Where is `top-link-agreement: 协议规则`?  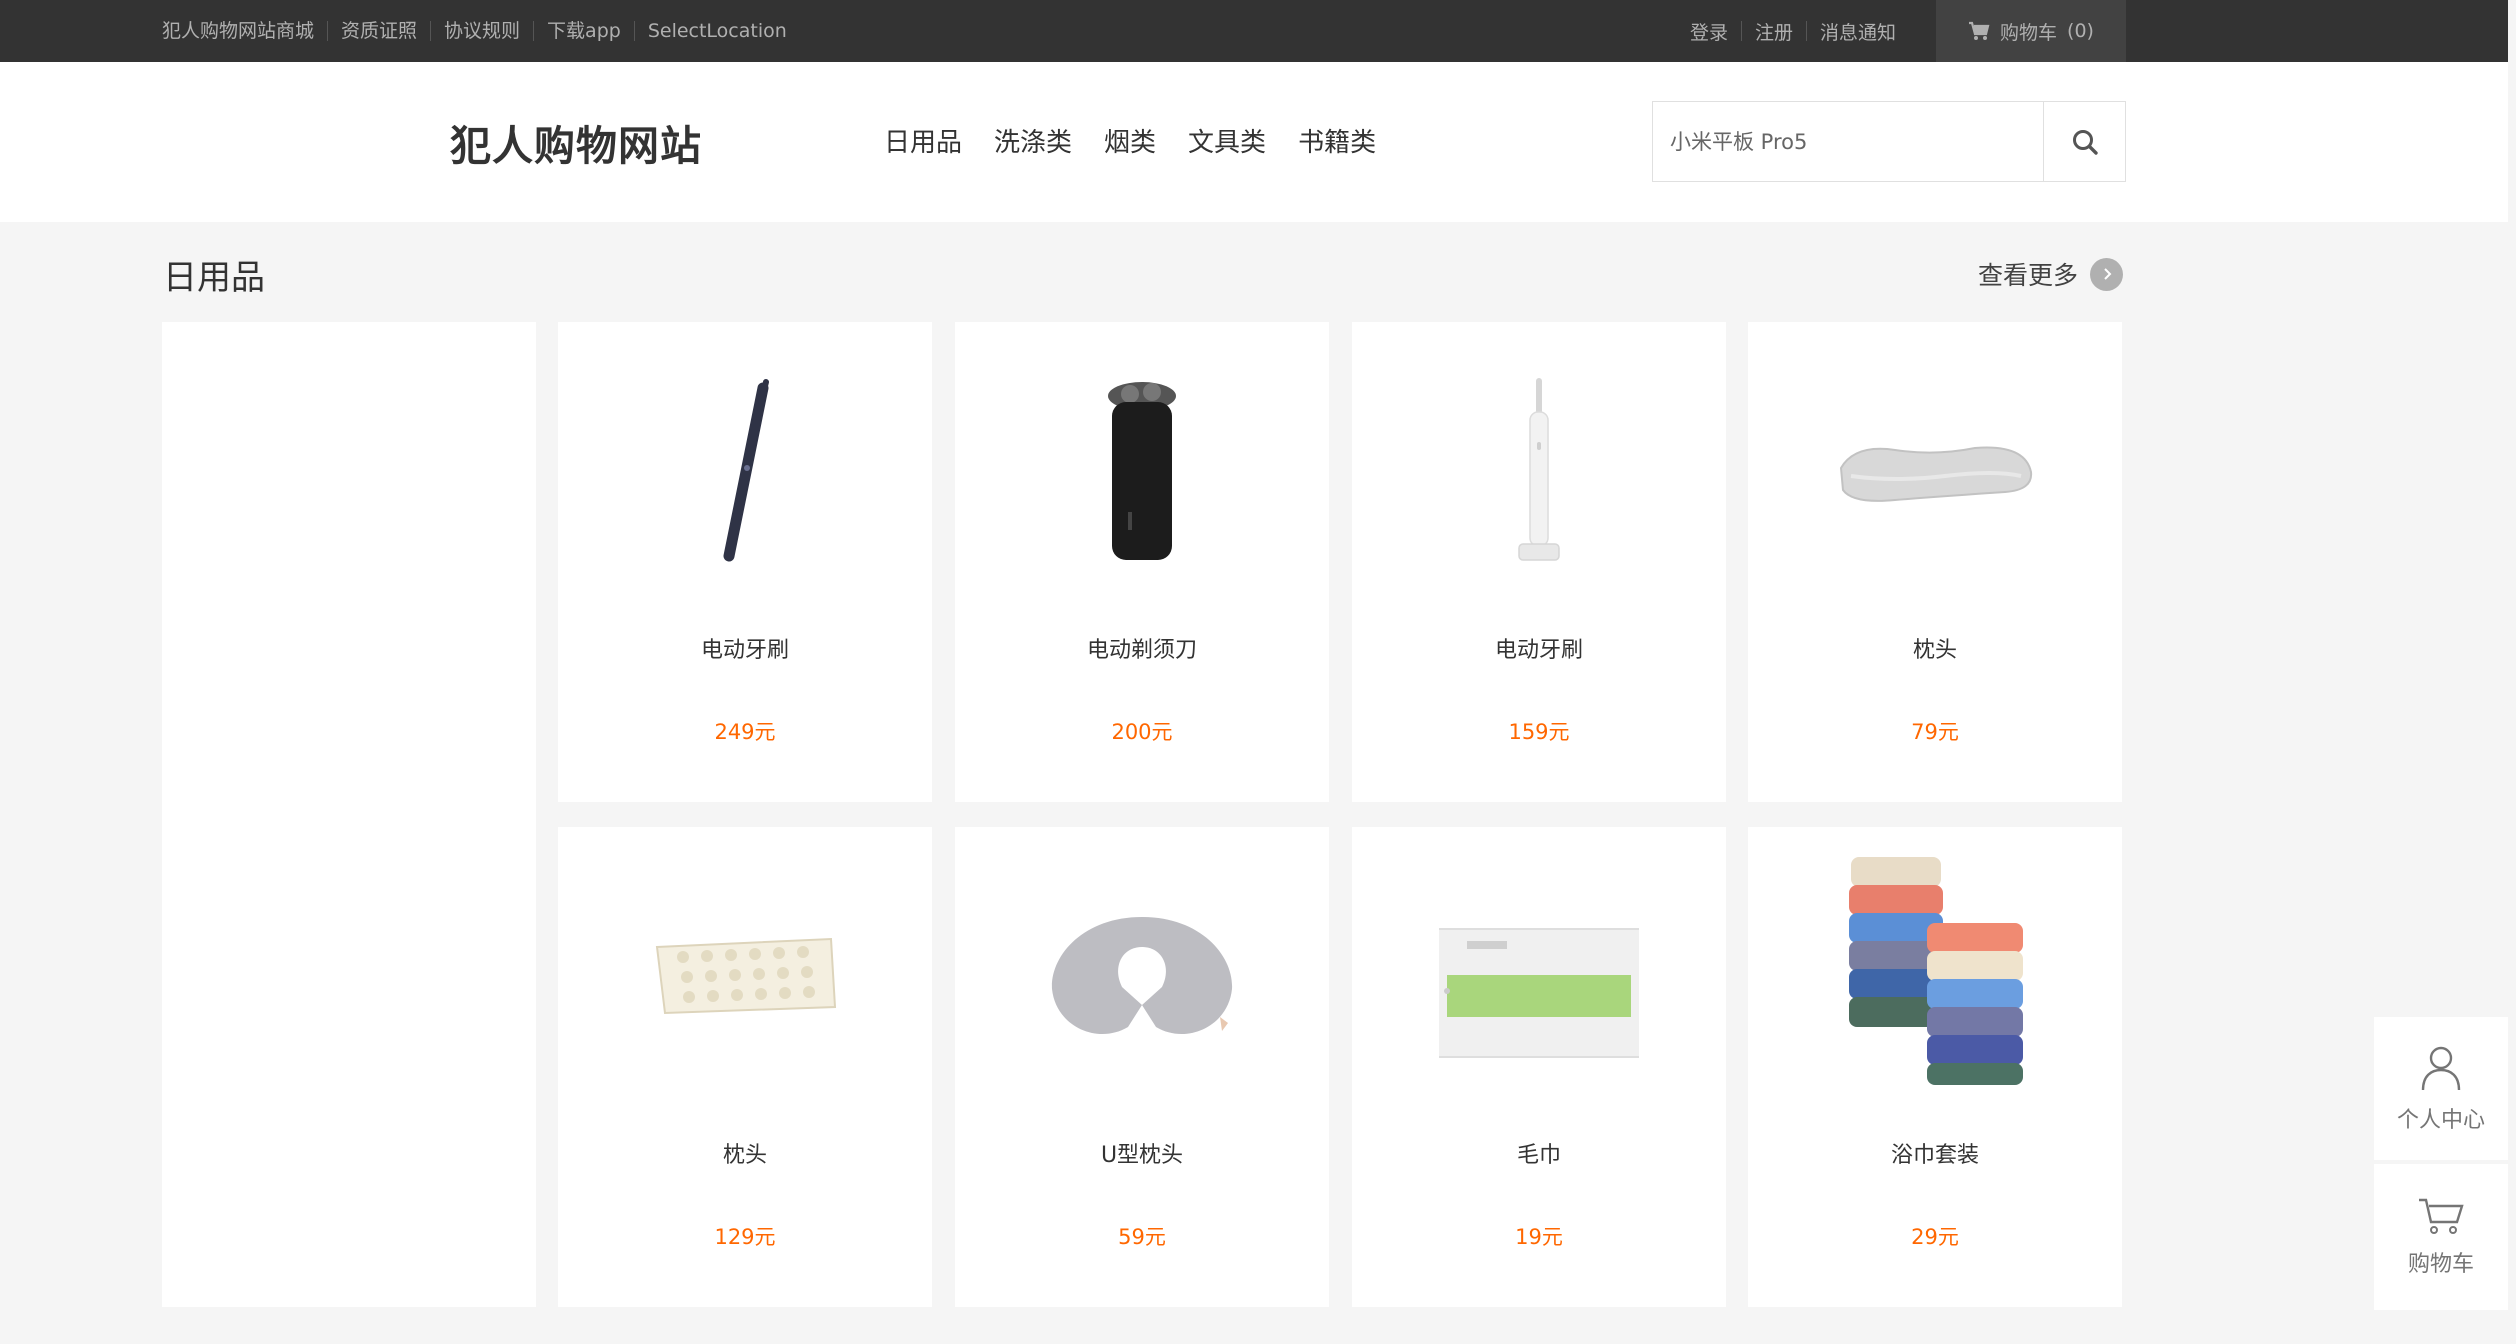 top-link-agreement: 协议规则 is located at coordinates (482, 31).